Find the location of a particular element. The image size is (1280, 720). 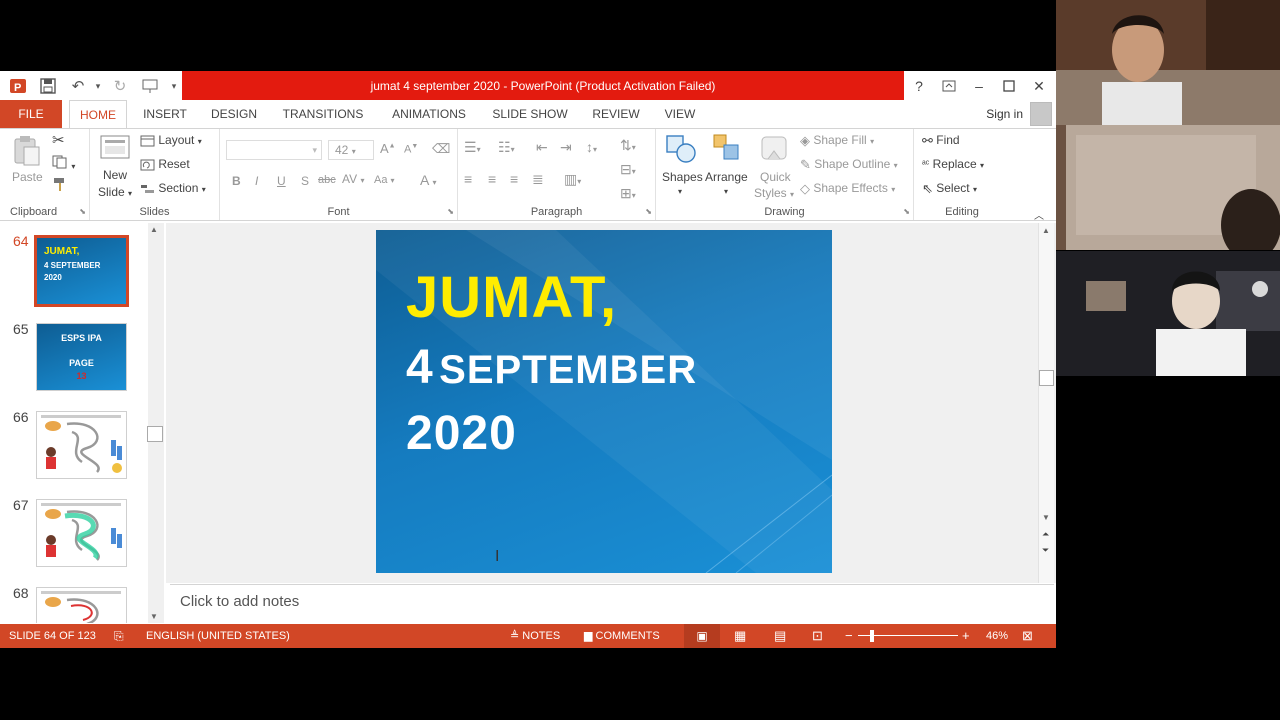

tab-design: DESIGN is located at coordinates (234, 114).